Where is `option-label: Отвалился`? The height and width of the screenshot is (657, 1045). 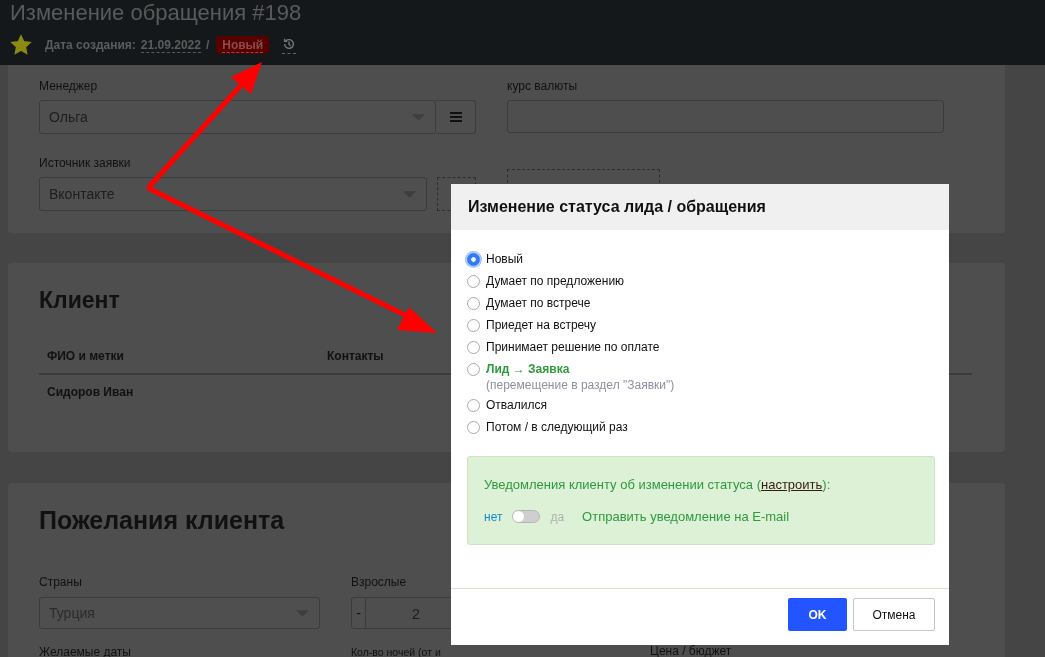 option-label: Отвалился is located at coordinates (516, 405).